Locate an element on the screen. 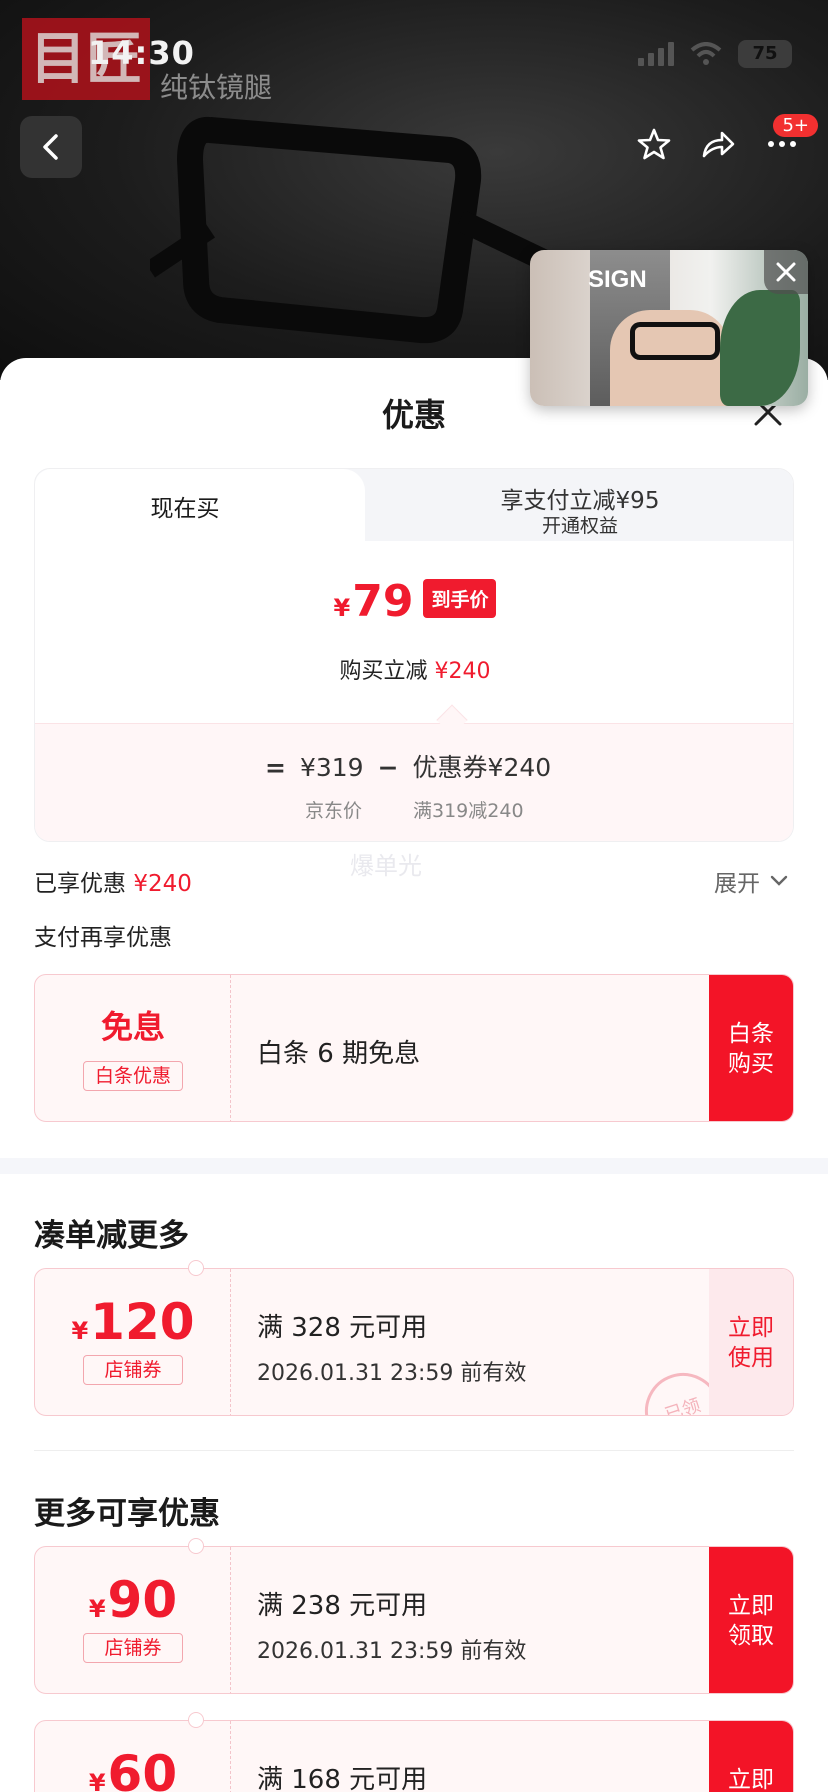 This screenshot has height=1792, width=828. coupon-condition: 满 168 元可用 is located at coordinates (342, 1778).